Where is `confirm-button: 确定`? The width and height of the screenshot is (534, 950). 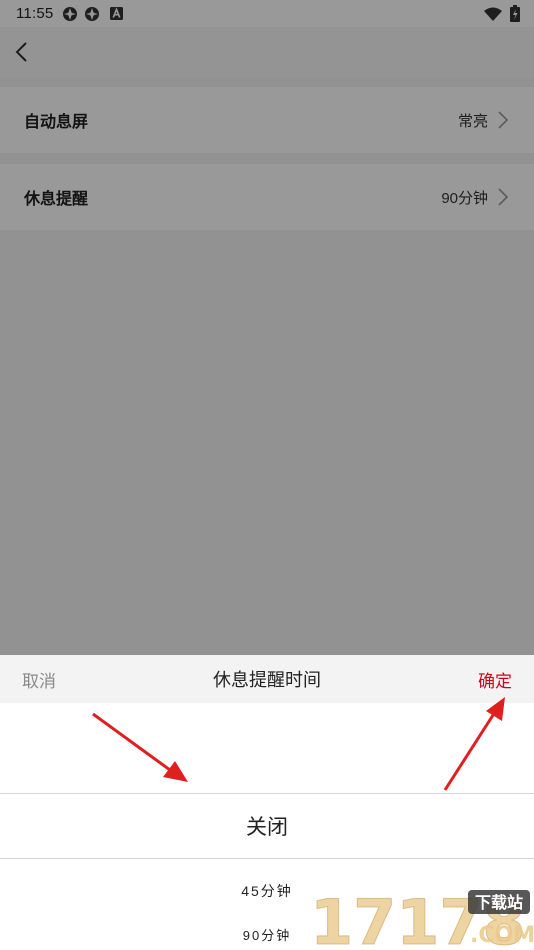 confirm-button: 确定 is located at coordinates (495, 679).